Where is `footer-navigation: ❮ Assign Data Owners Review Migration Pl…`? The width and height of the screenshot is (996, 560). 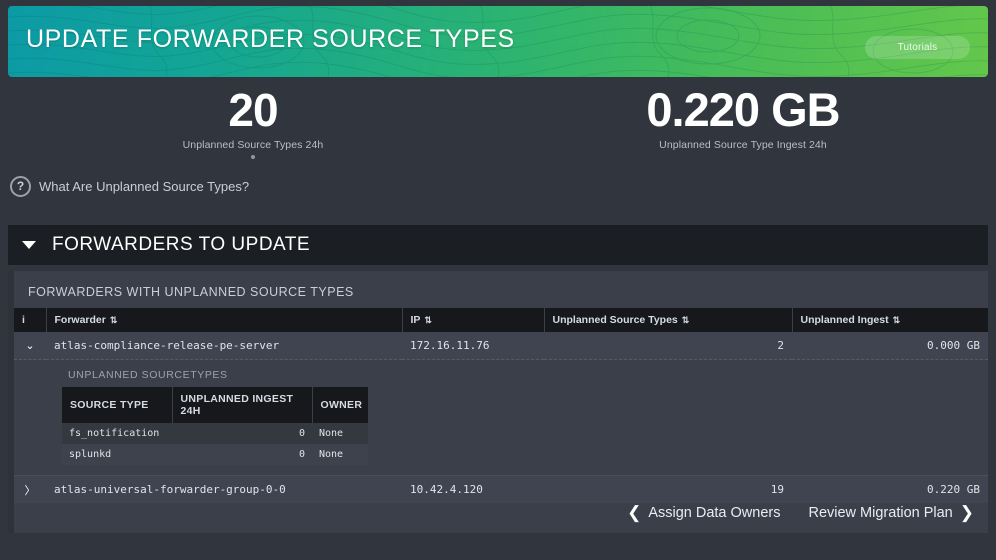
footer-navigation: ❮ Assign Data Owners Review Migration Pl… is located at coordinates (800, 512).